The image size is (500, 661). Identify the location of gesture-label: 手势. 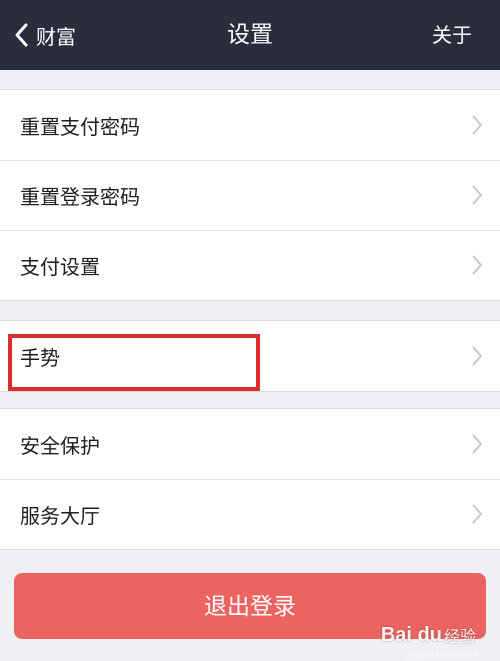
(40, 357).